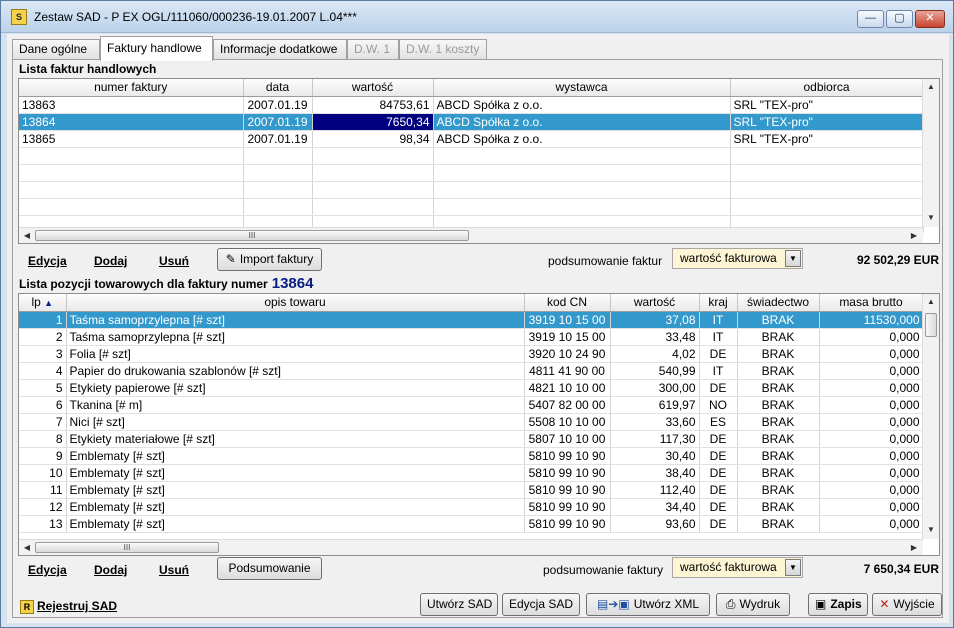  Describe the element at coordinates (655, 405) in the screenshot. I see `table-cell: 619,97` at that location.